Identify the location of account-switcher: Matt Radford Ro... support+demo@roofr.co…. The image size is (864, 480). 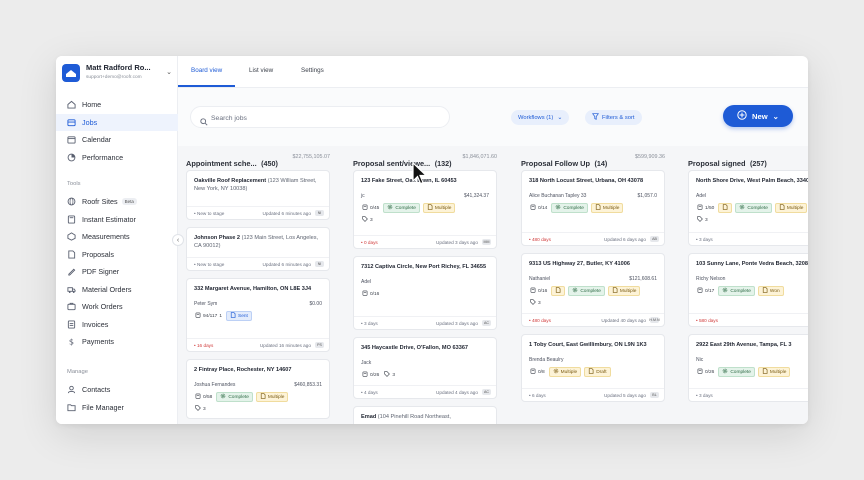
(117, 74).